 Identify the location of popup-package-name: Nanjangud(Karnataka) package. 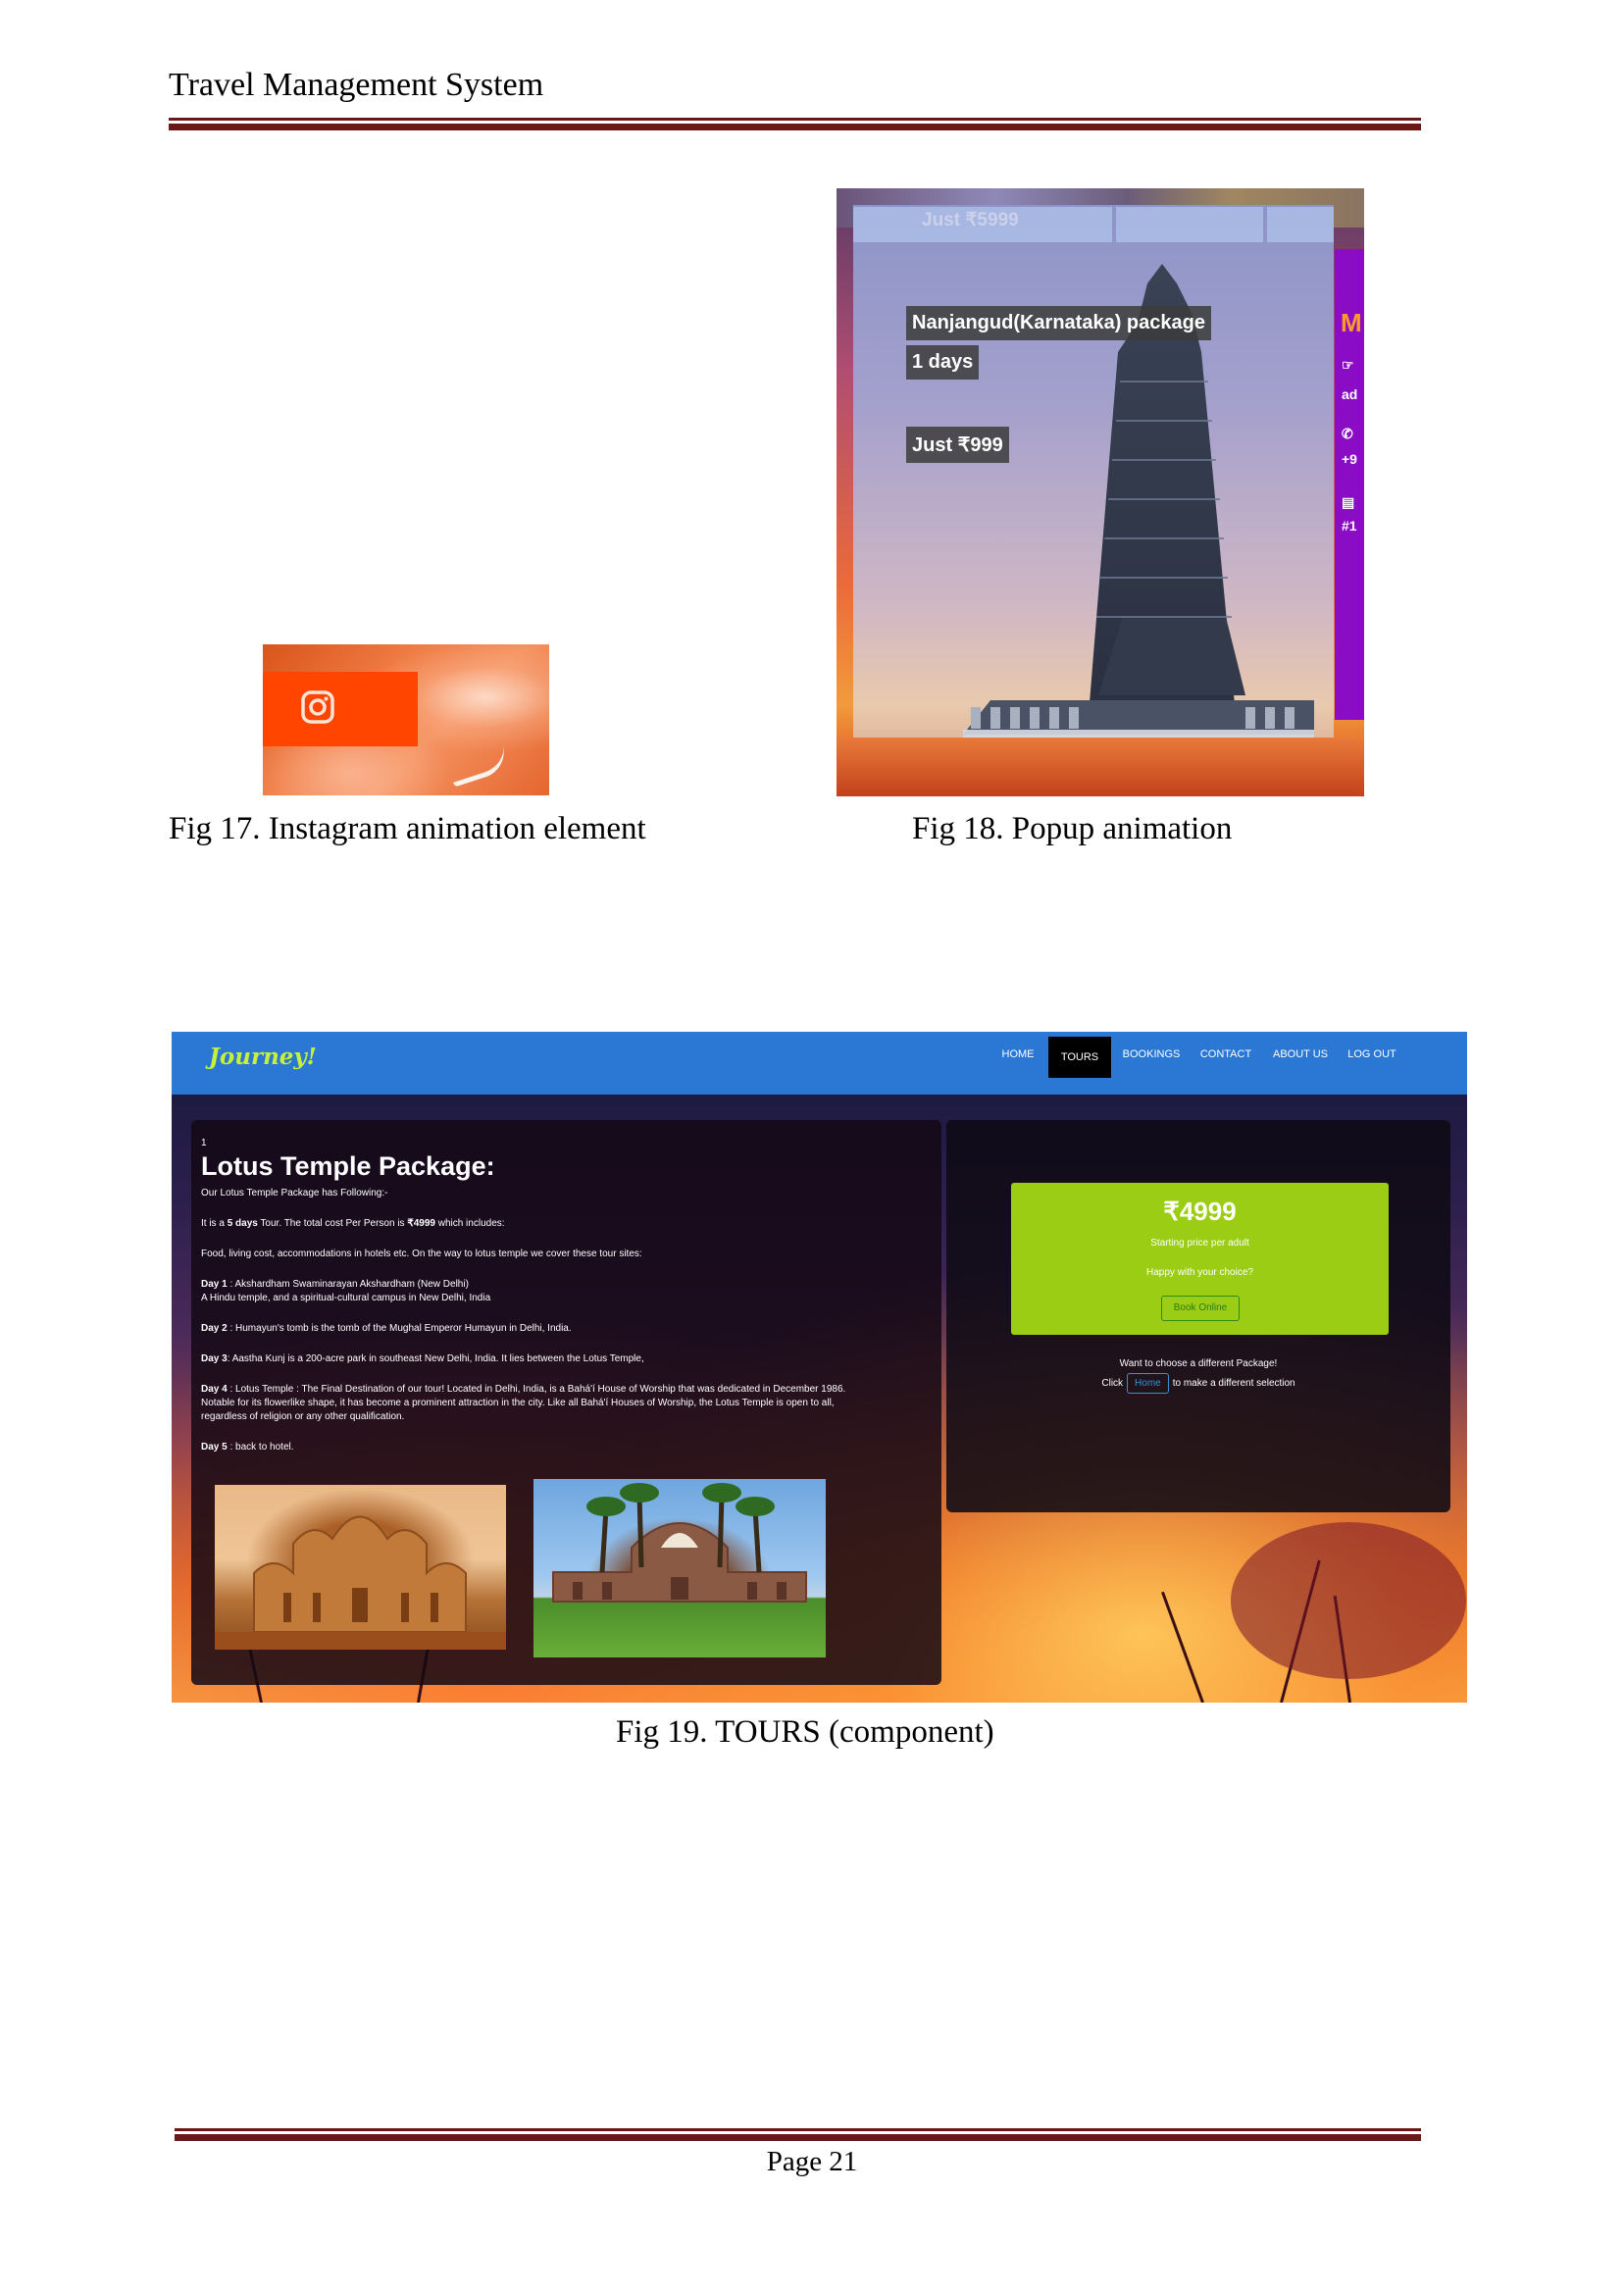
(1058, 323).